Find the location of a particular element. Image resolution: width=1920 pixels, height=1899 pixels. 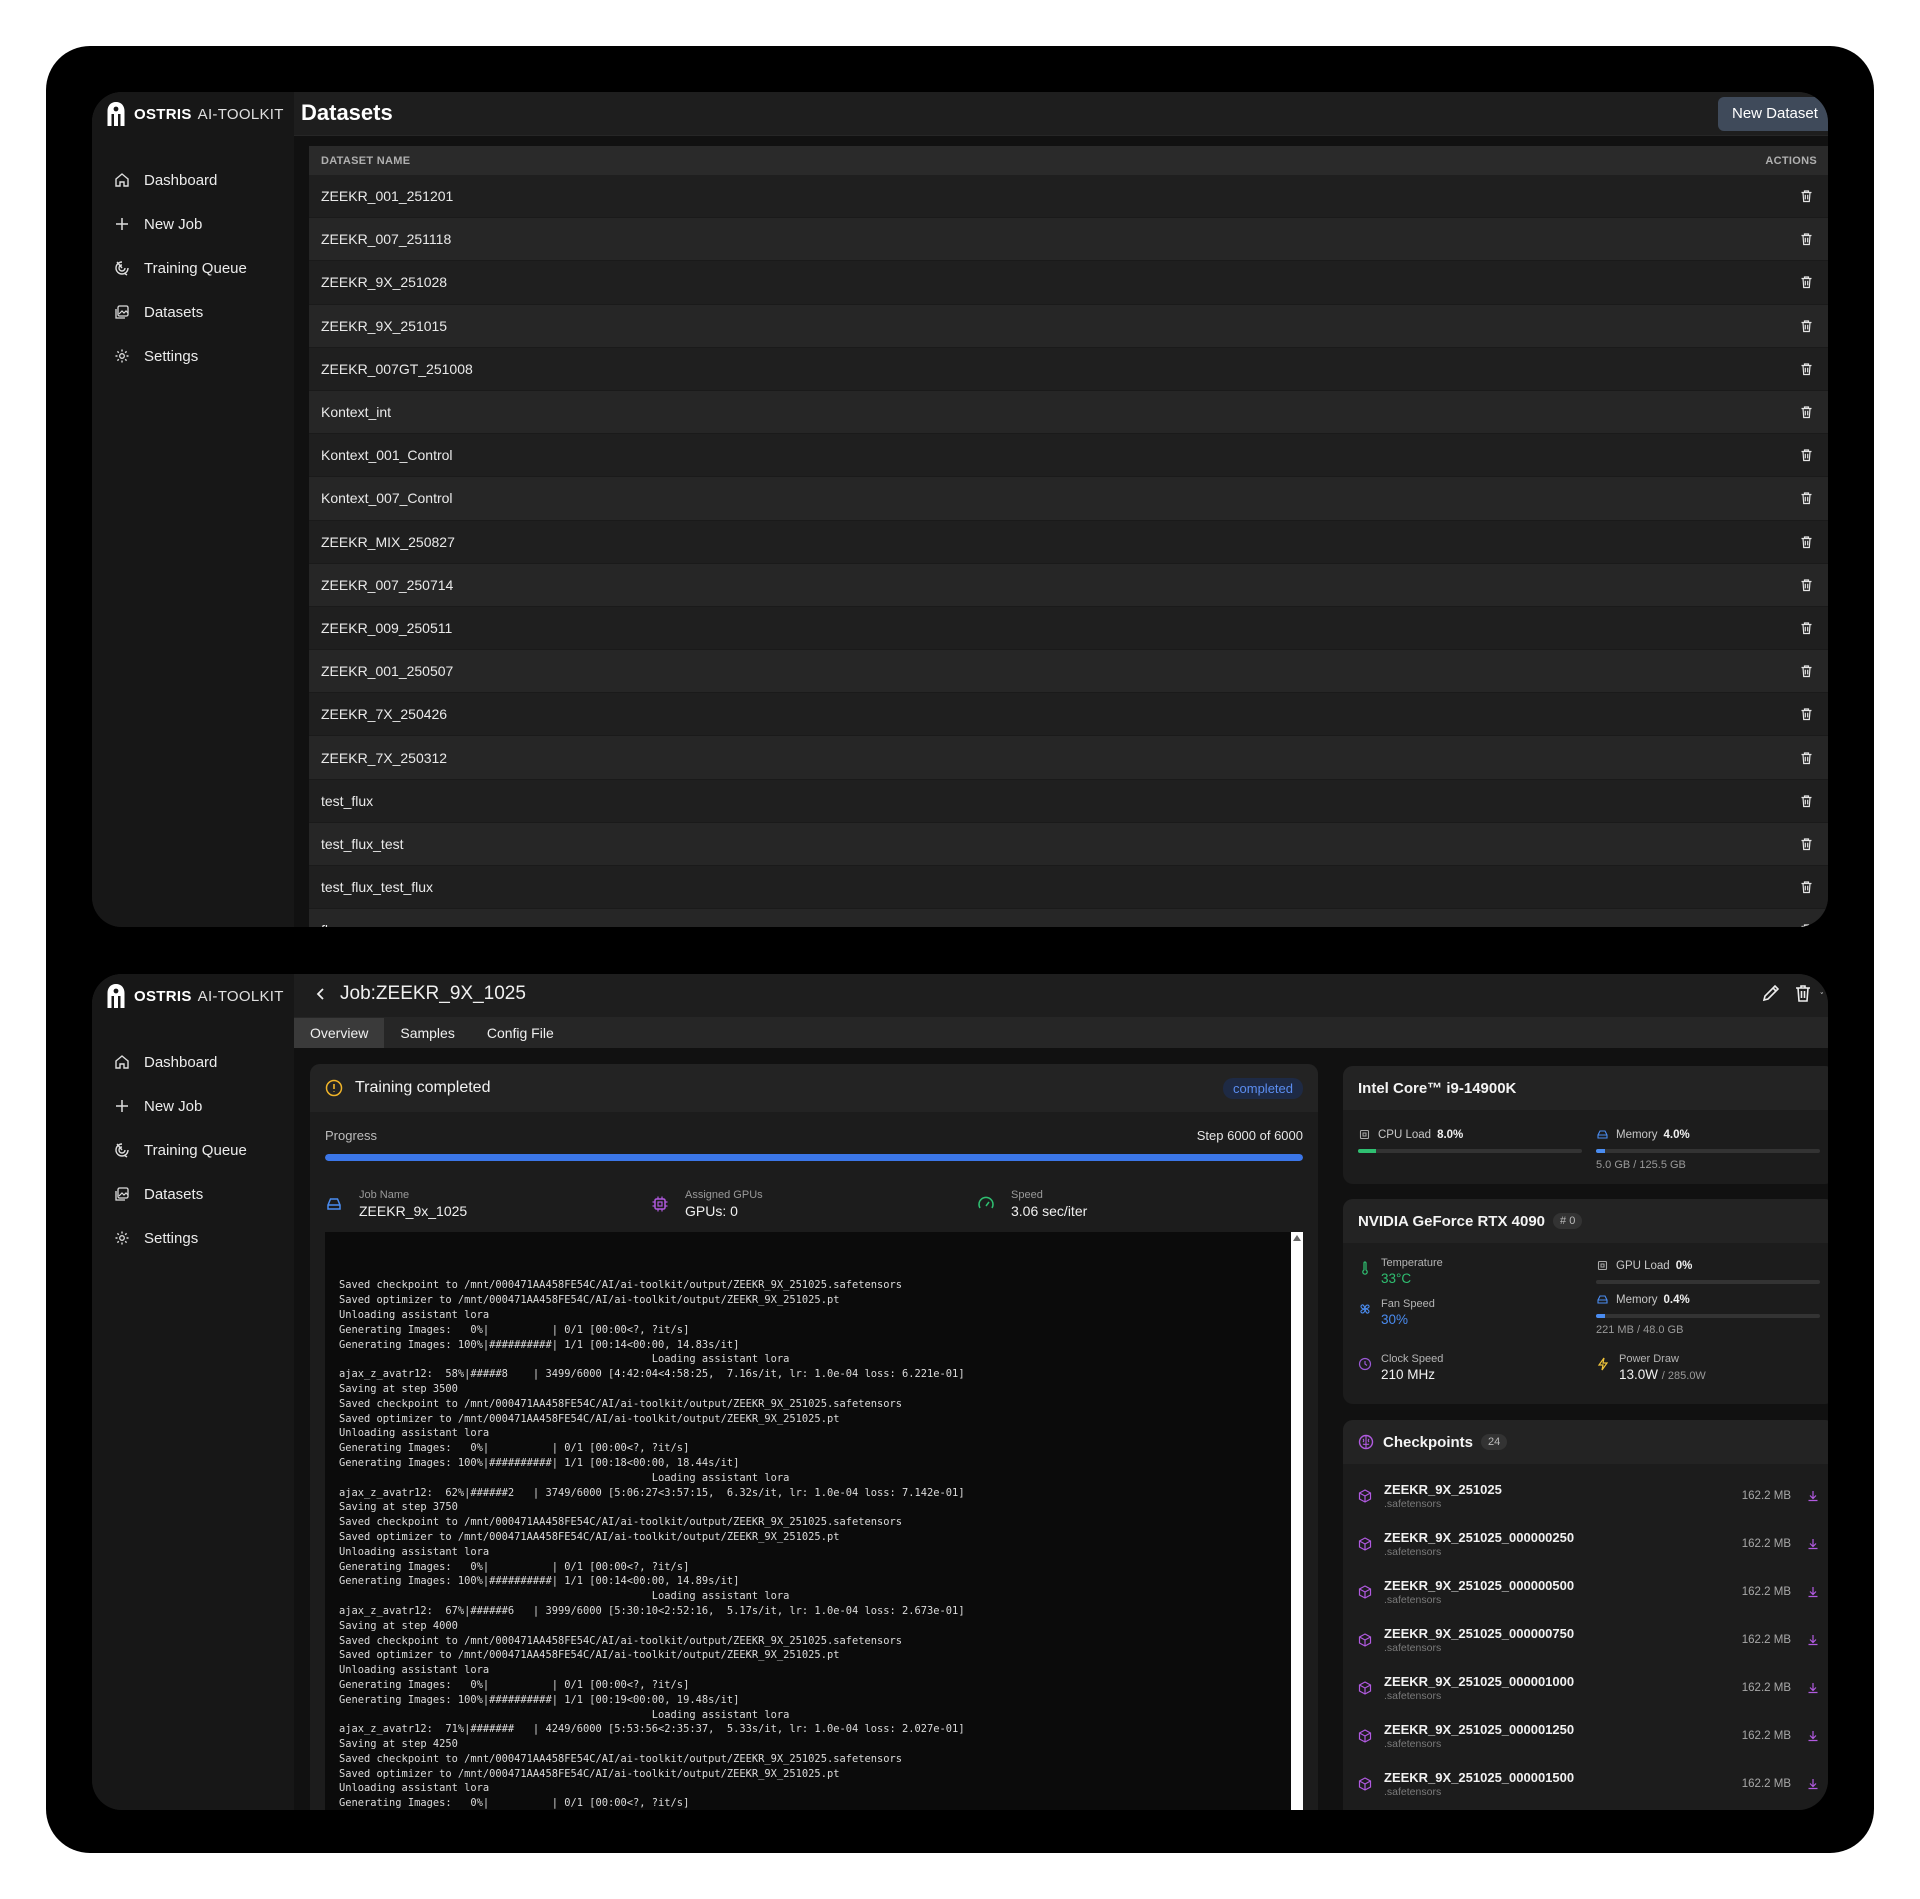

table-row: ZEEKR_9X_251015 is located at coordinates (1068, 326).